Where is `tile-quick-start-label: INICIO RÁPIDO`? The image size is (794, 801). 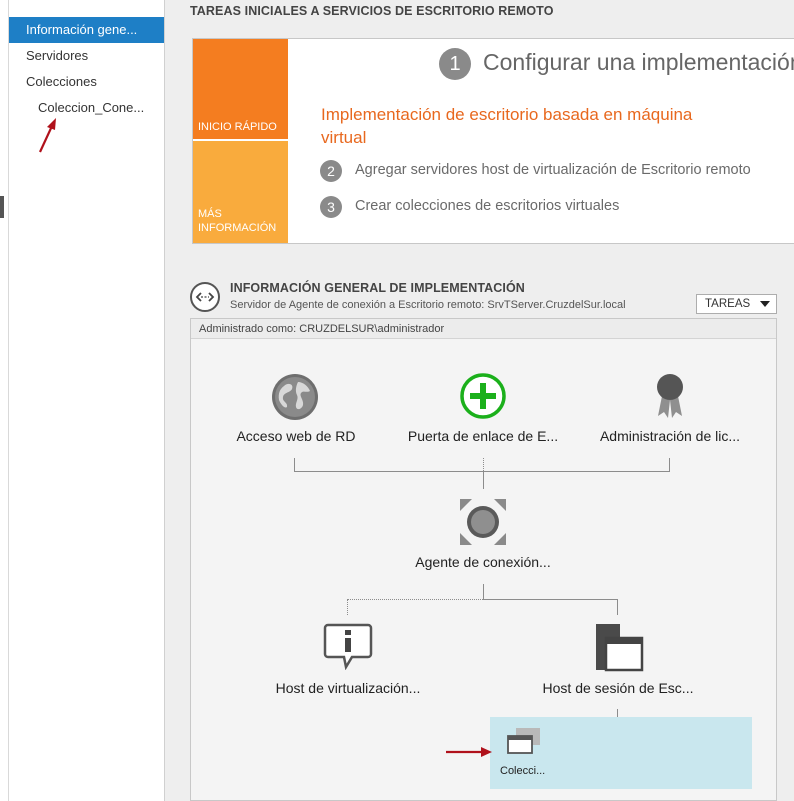
tile-quick-start-label: INICIO RÁPIDO is located at coordinates (237, 127).